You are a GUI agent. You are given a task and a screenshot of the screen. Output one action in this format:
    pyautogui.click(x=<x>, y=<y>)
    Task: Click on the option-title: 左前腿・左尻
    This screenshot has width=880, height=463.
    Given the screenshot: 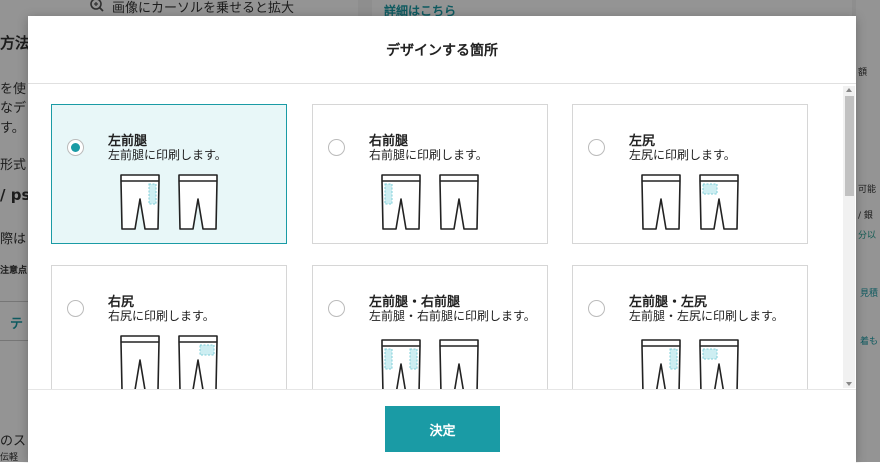 What is the action you would take?
    pyautogui.click(x=668, y=302)
    